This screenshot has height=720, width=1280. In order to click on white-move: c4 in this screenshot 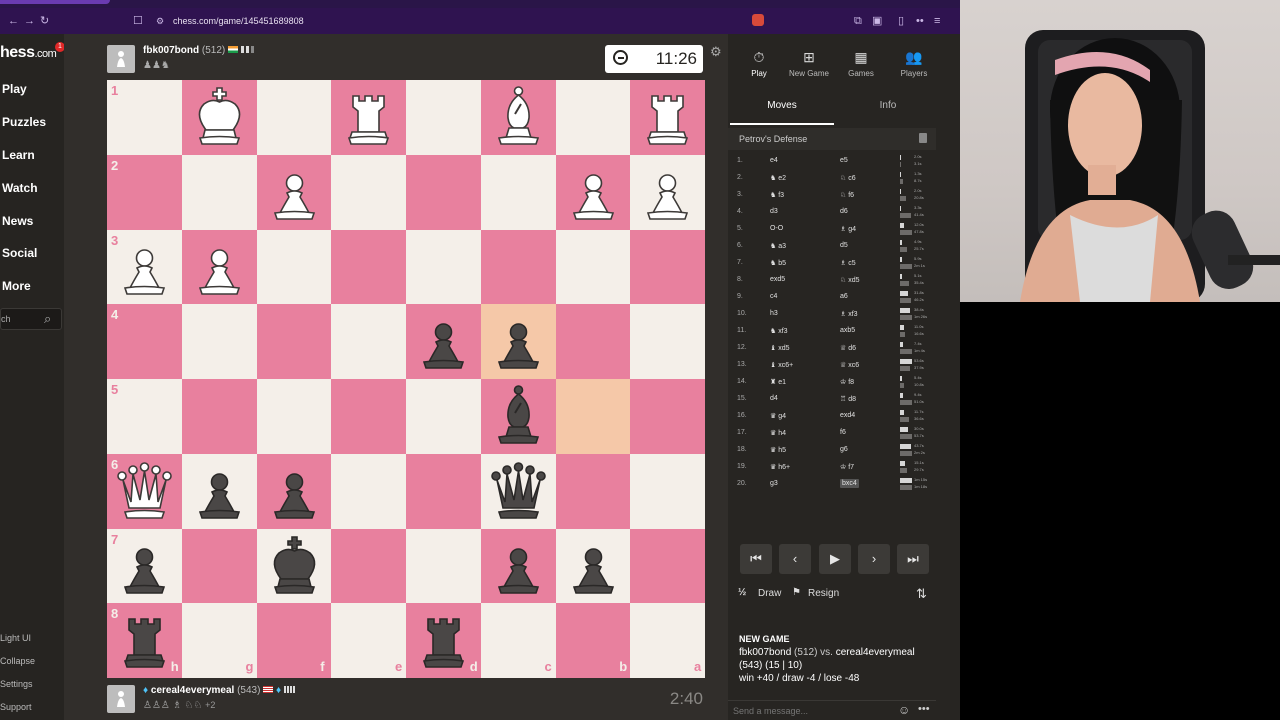, I will do `click(773, 296)`.